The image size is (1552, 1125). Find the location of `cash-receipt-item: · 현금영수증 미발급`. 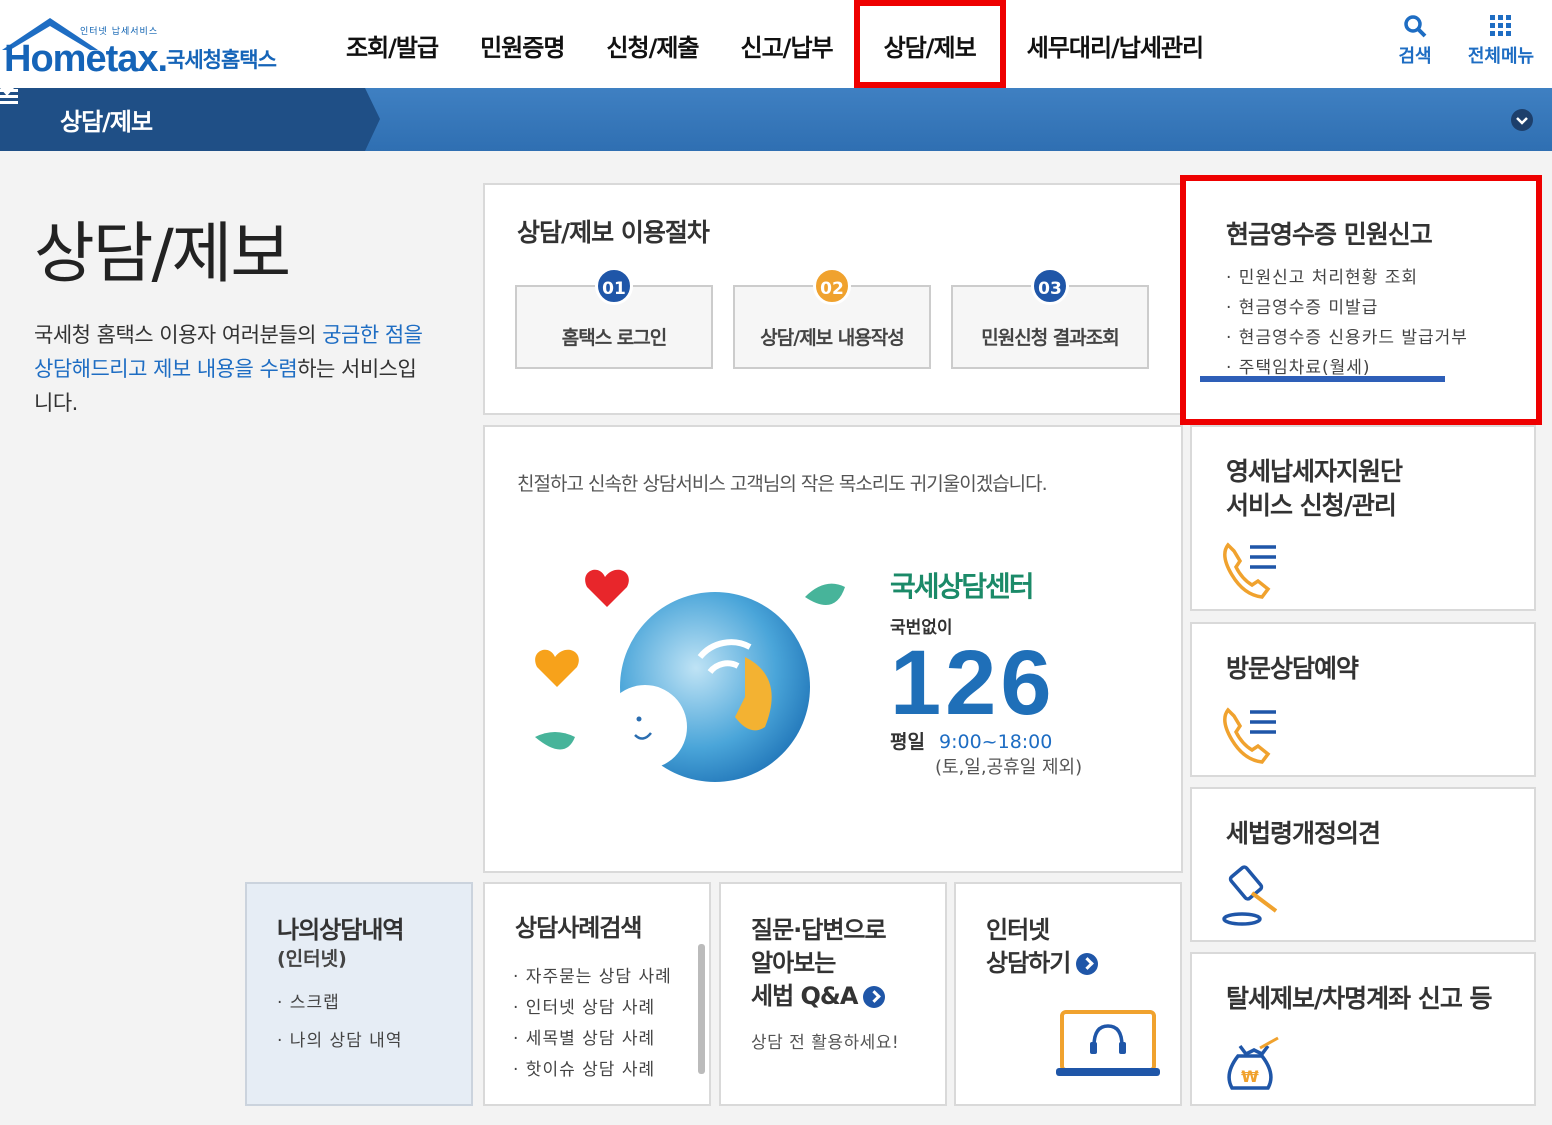

cash-receipt-item: · 현금영수증 미발급 is located at coordinates (1347, 308).